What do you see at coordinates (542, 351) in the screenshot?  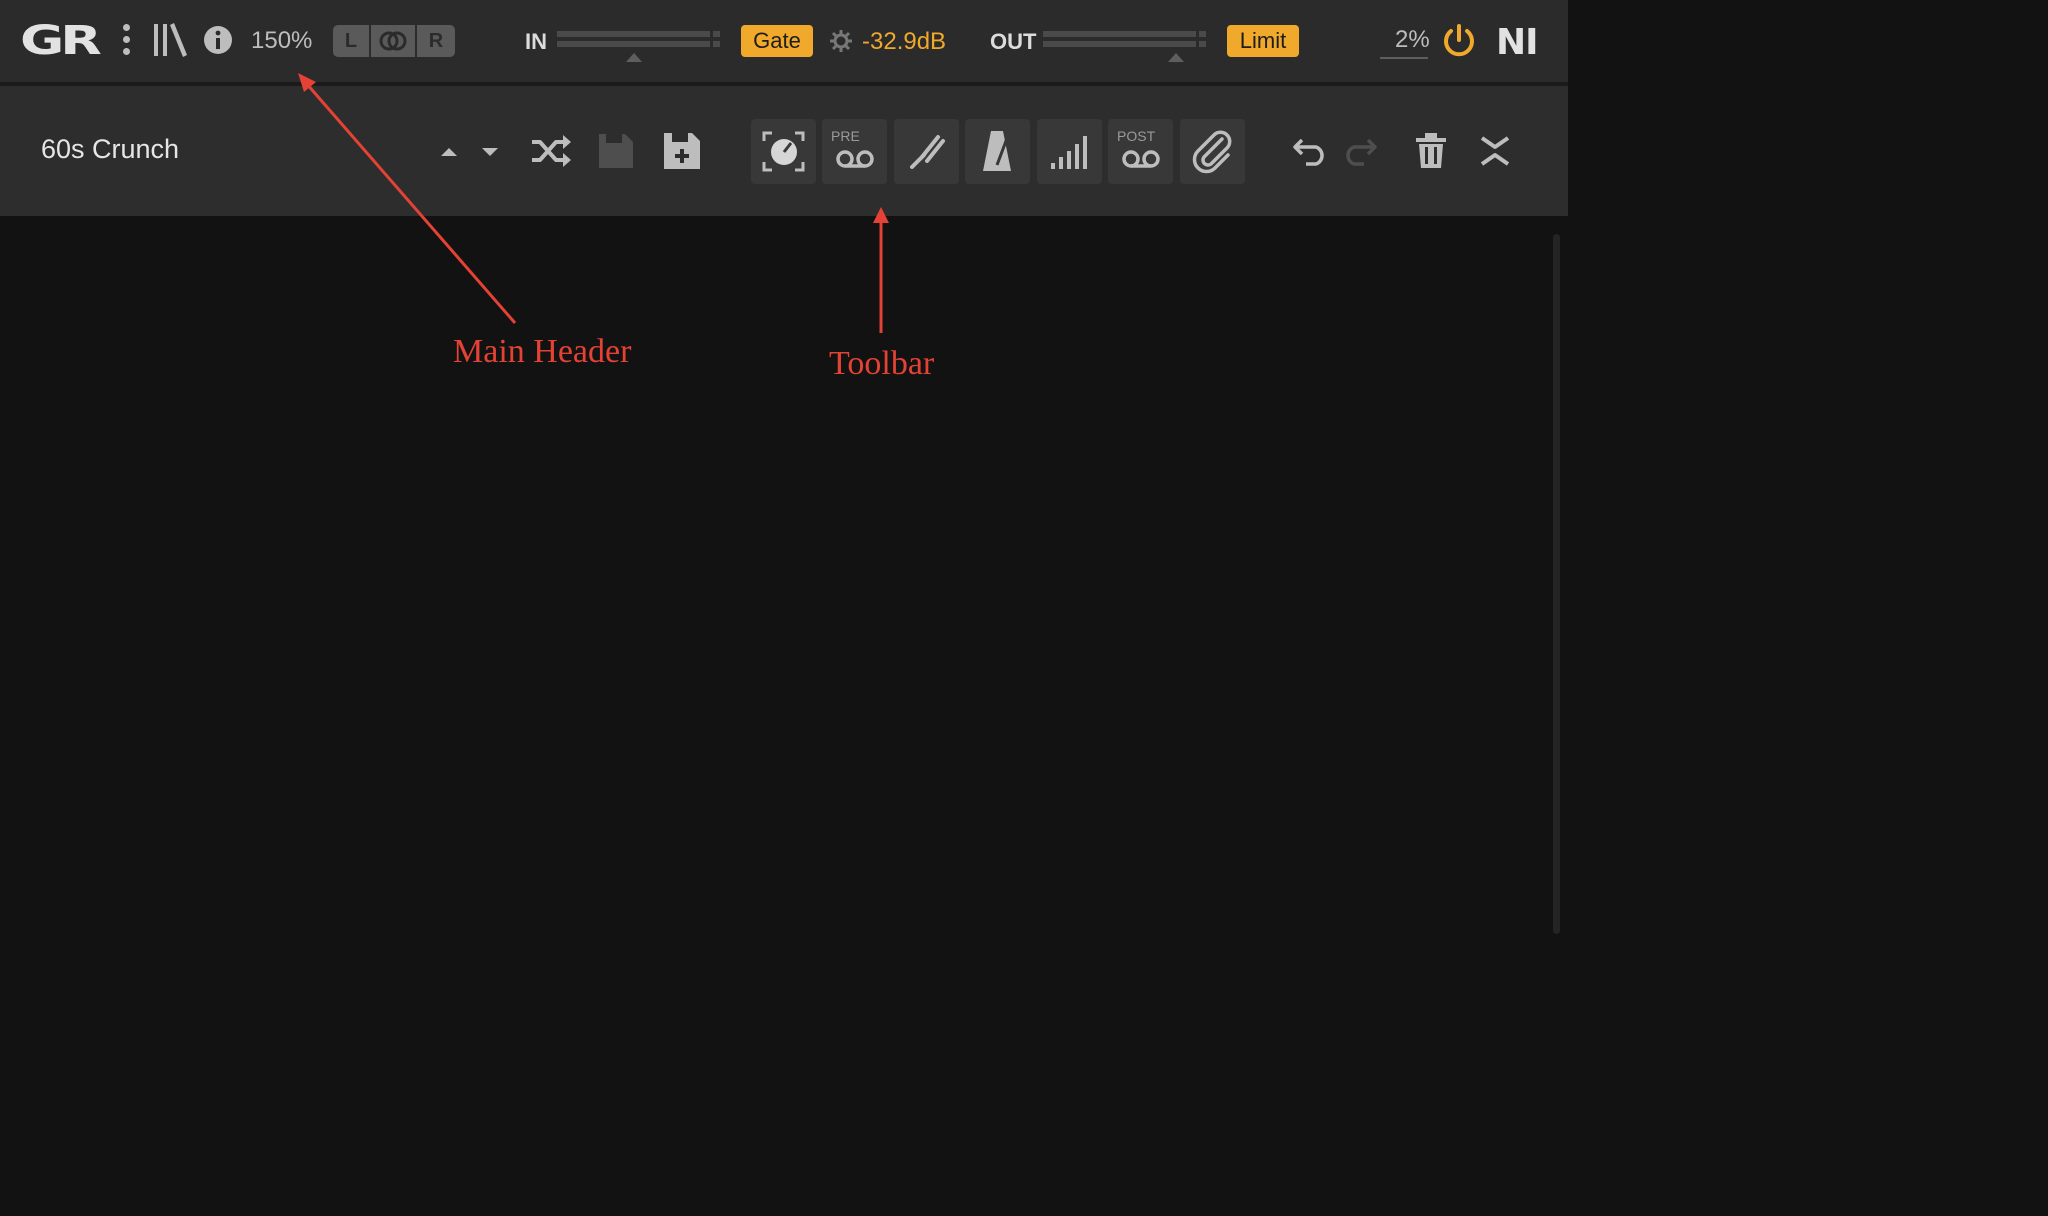 I see `main-header-annotation: Main Header` at bounding box center [542, 351].